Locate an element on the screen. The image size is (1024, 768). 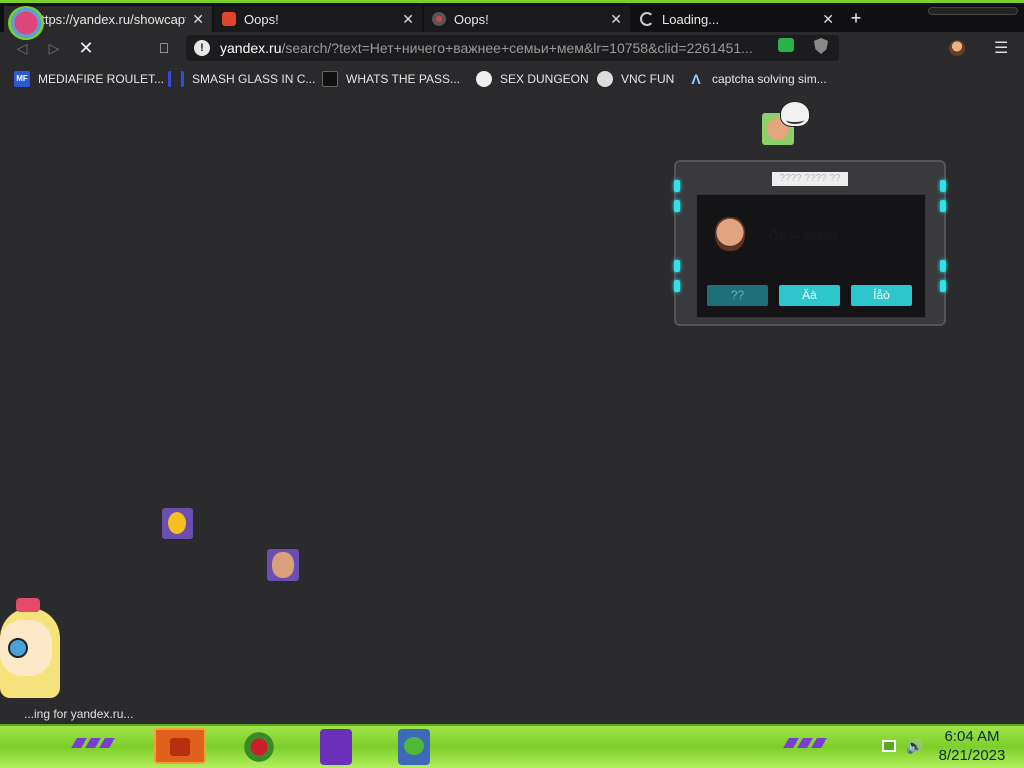
system-clock: 6:04 AM 8/21/2023 is located at coordinates (972, 746).